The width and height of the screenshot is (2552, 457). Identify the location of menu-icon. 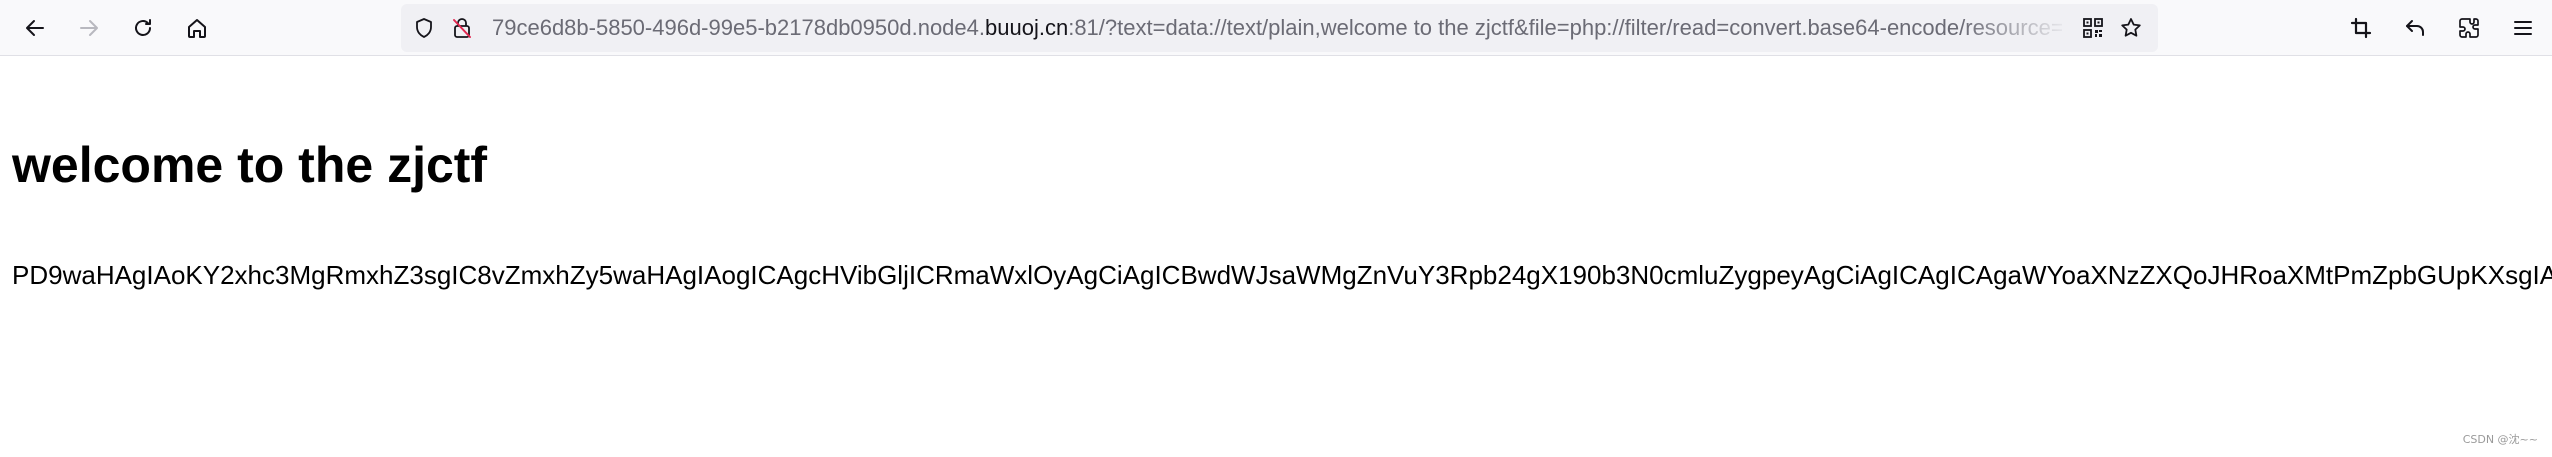
(2523, 28).